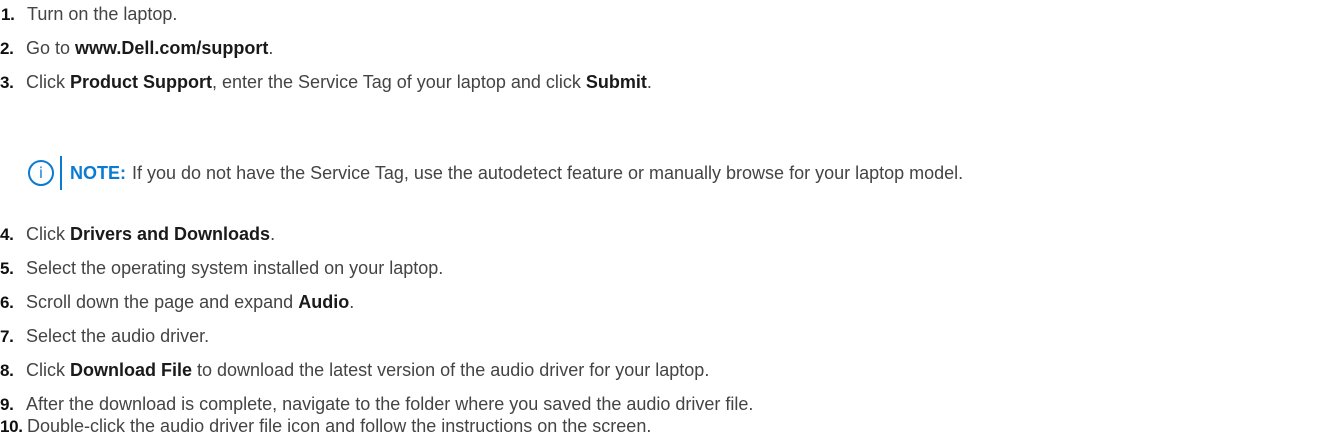 This screenshot has width=1317, height=439. I want to click on download-file-term: Download File, so click(131, 370).